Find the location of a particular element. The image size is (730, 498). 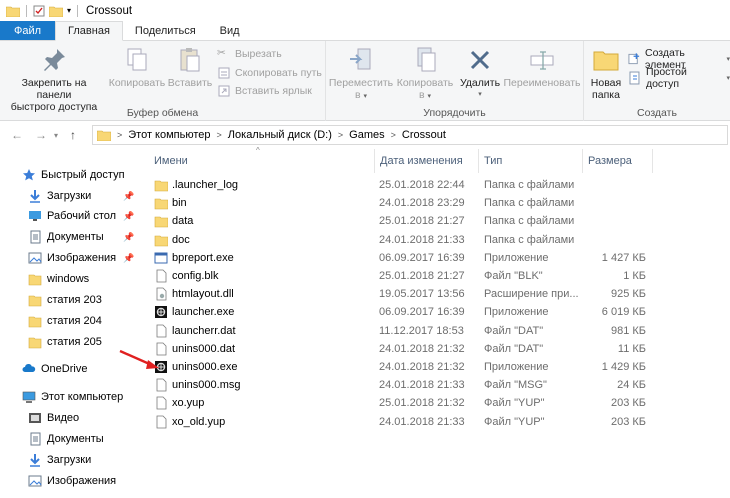

up-arrow-icon: ↑ is located at coordinates (73, 135).